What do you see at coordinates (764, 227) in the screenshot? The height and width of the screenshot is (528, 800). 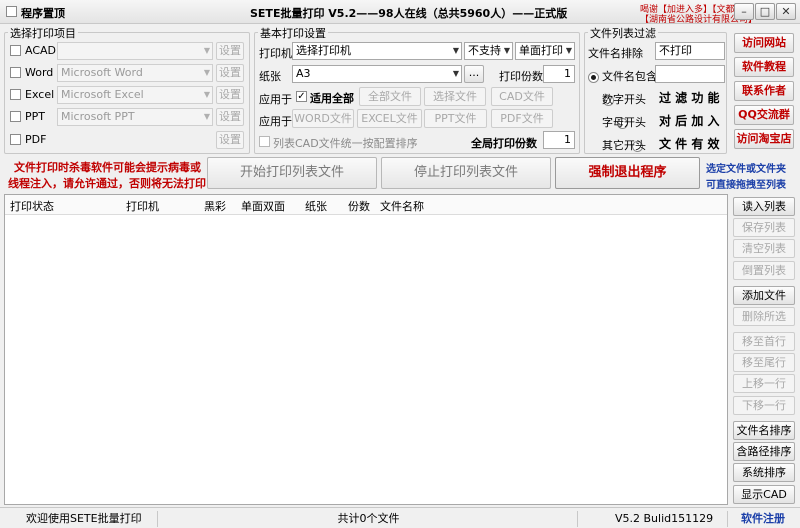 I see `save-list-button: 保存列表` at bounding box center [764, 227].